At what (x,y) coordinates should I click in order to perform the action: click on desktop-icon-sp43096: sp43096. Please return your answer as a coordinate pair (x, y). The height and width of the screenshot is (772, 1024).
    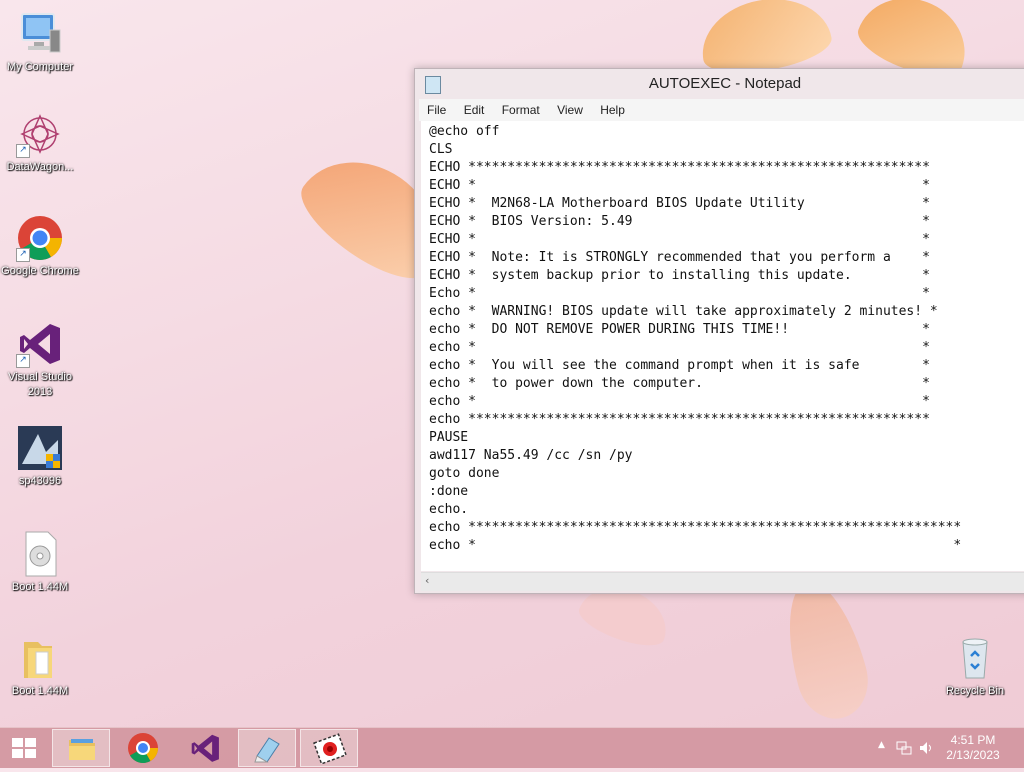
    Looking at the image, I should click on (40, 456).